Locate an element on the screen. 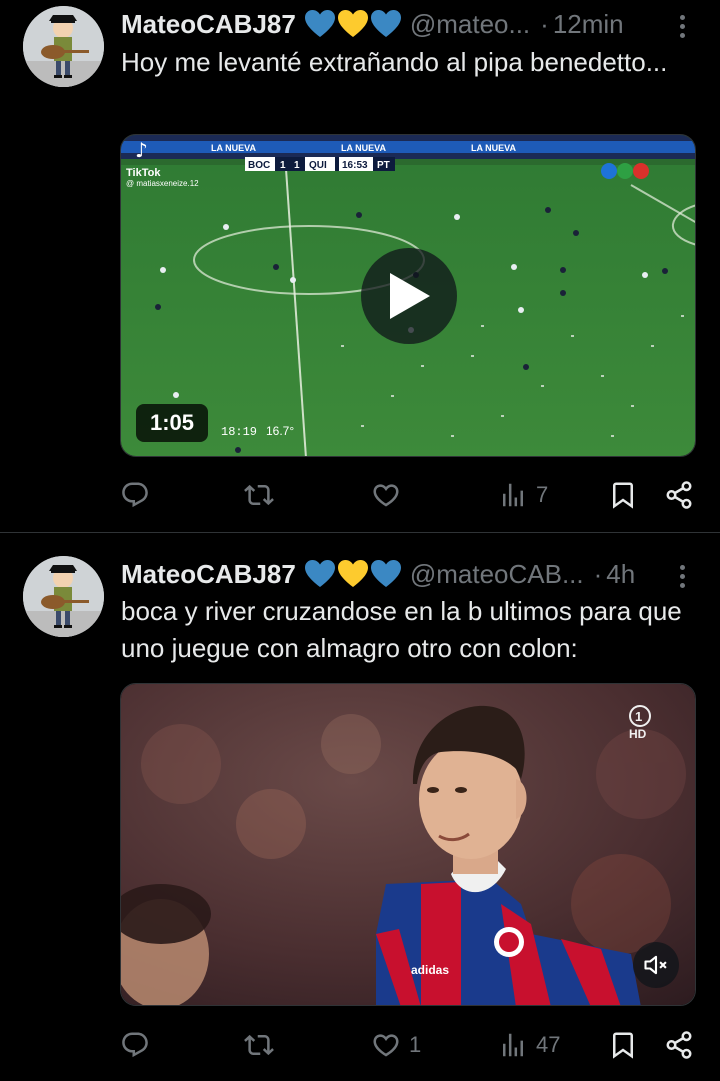 This screenshot has width=720, height=1081. views-button: 47 is located at coordinates (529, 1045).